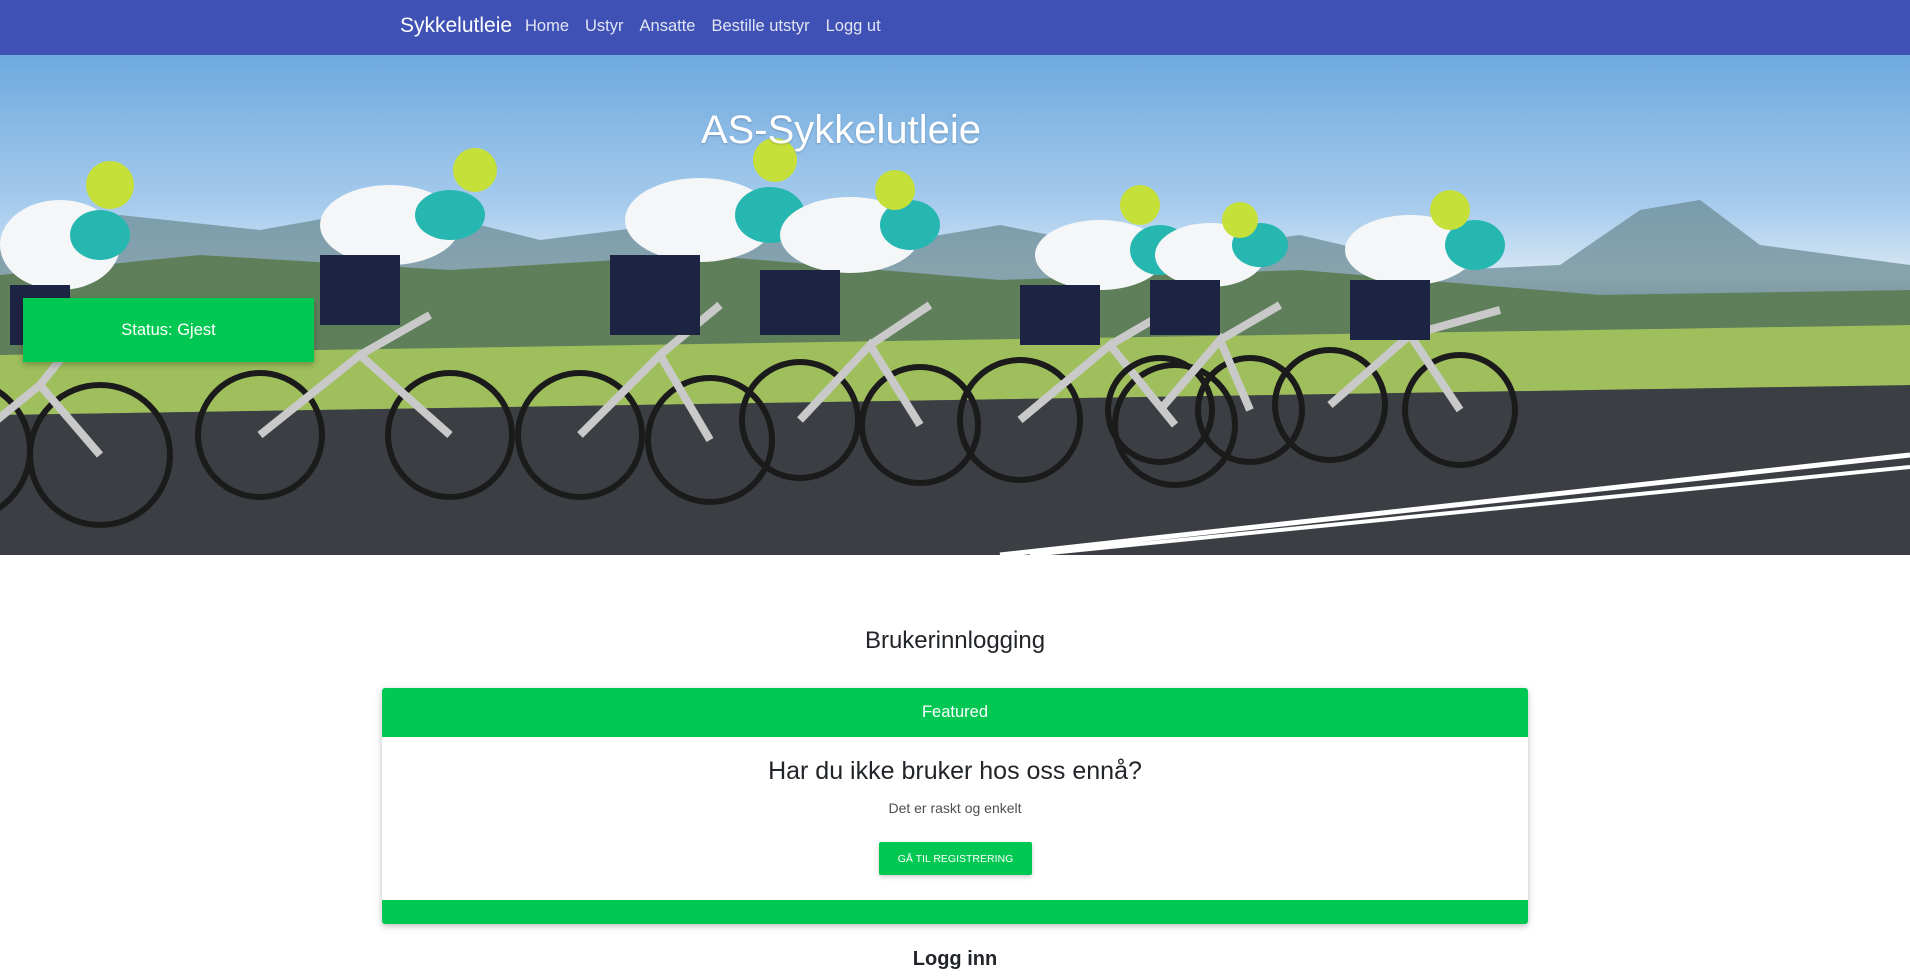  What do you see at coordinates (955, 771) in the screenshot?
I see `card-title: Har du ikke bruker hos oss ennå?` at bounding box center [955, 771].